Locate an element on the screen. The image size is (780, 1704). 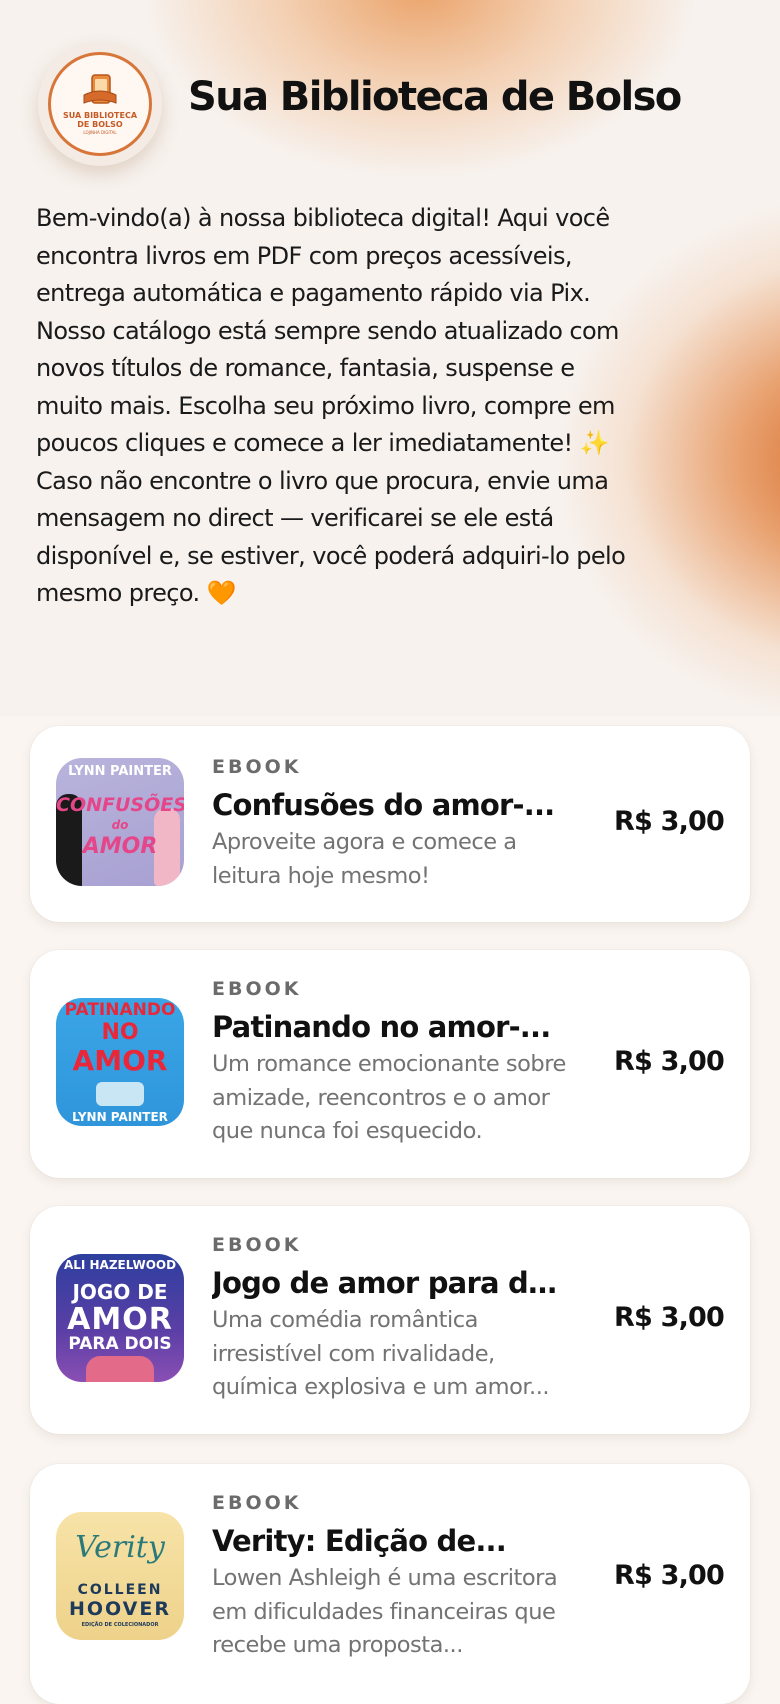
book-phone-icon is located at coordinates (100, 89).